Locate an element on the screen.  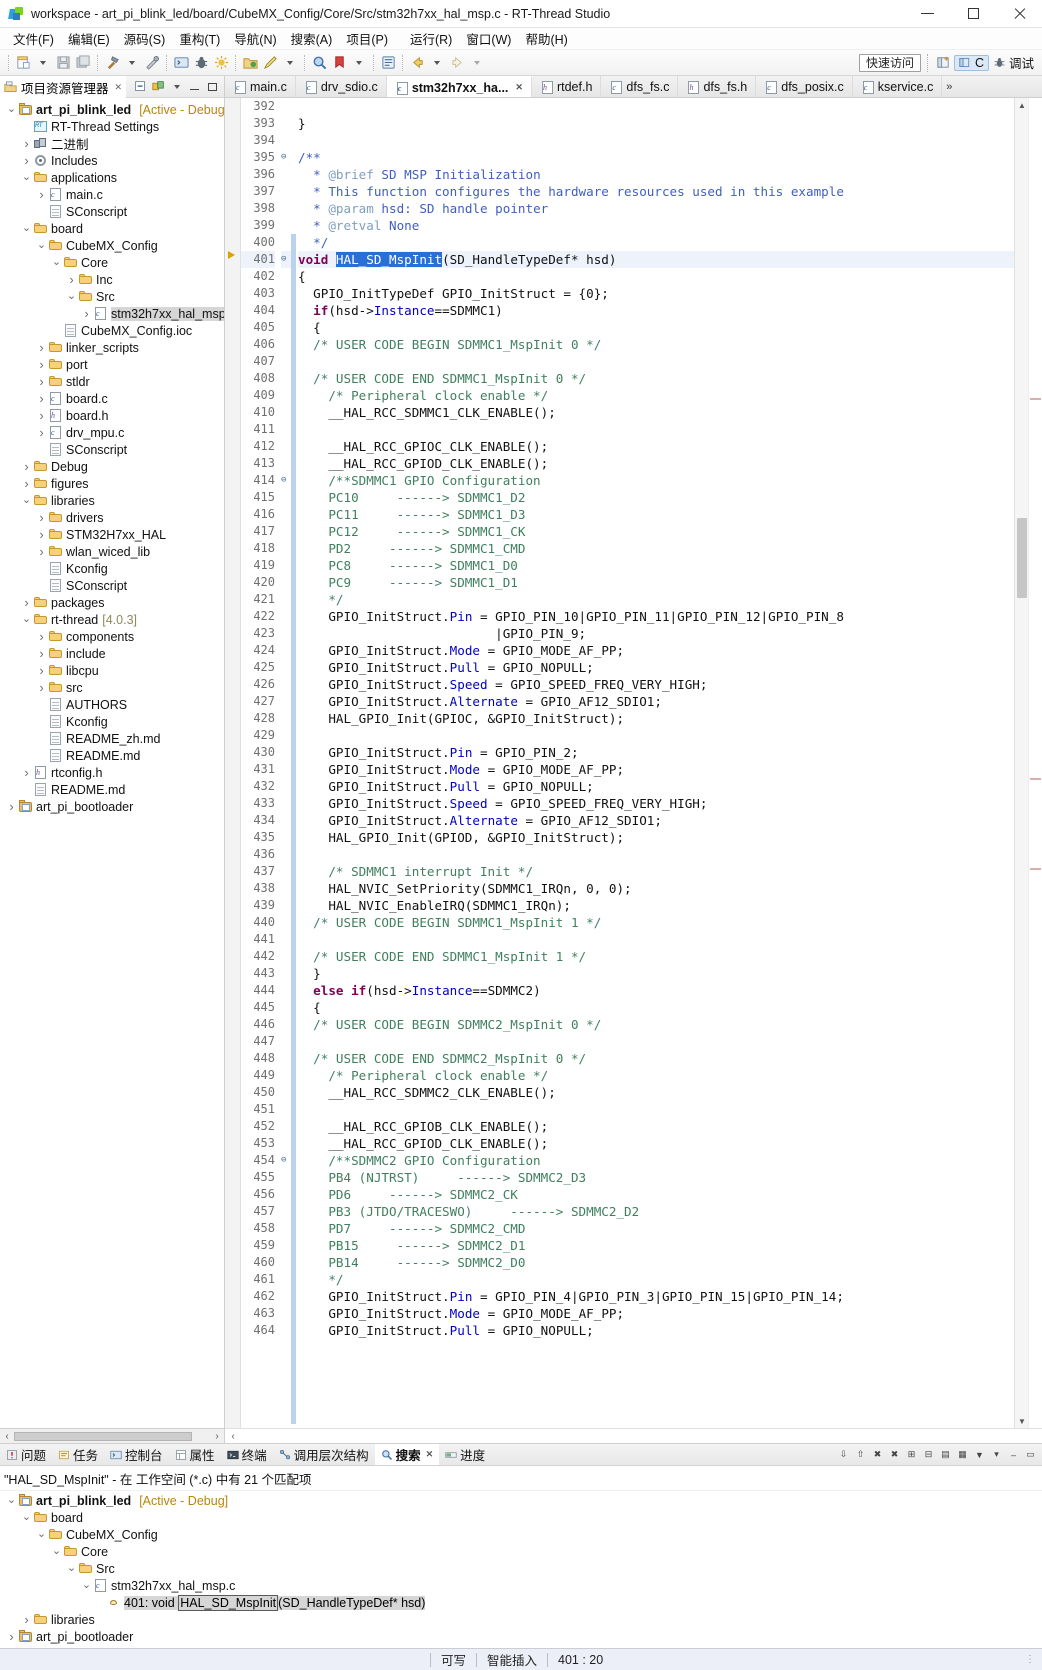
code-line: HAL_GPIO_Init(GPIOD, &GPIO_InitStruct); is located at coordinates (656, 837).